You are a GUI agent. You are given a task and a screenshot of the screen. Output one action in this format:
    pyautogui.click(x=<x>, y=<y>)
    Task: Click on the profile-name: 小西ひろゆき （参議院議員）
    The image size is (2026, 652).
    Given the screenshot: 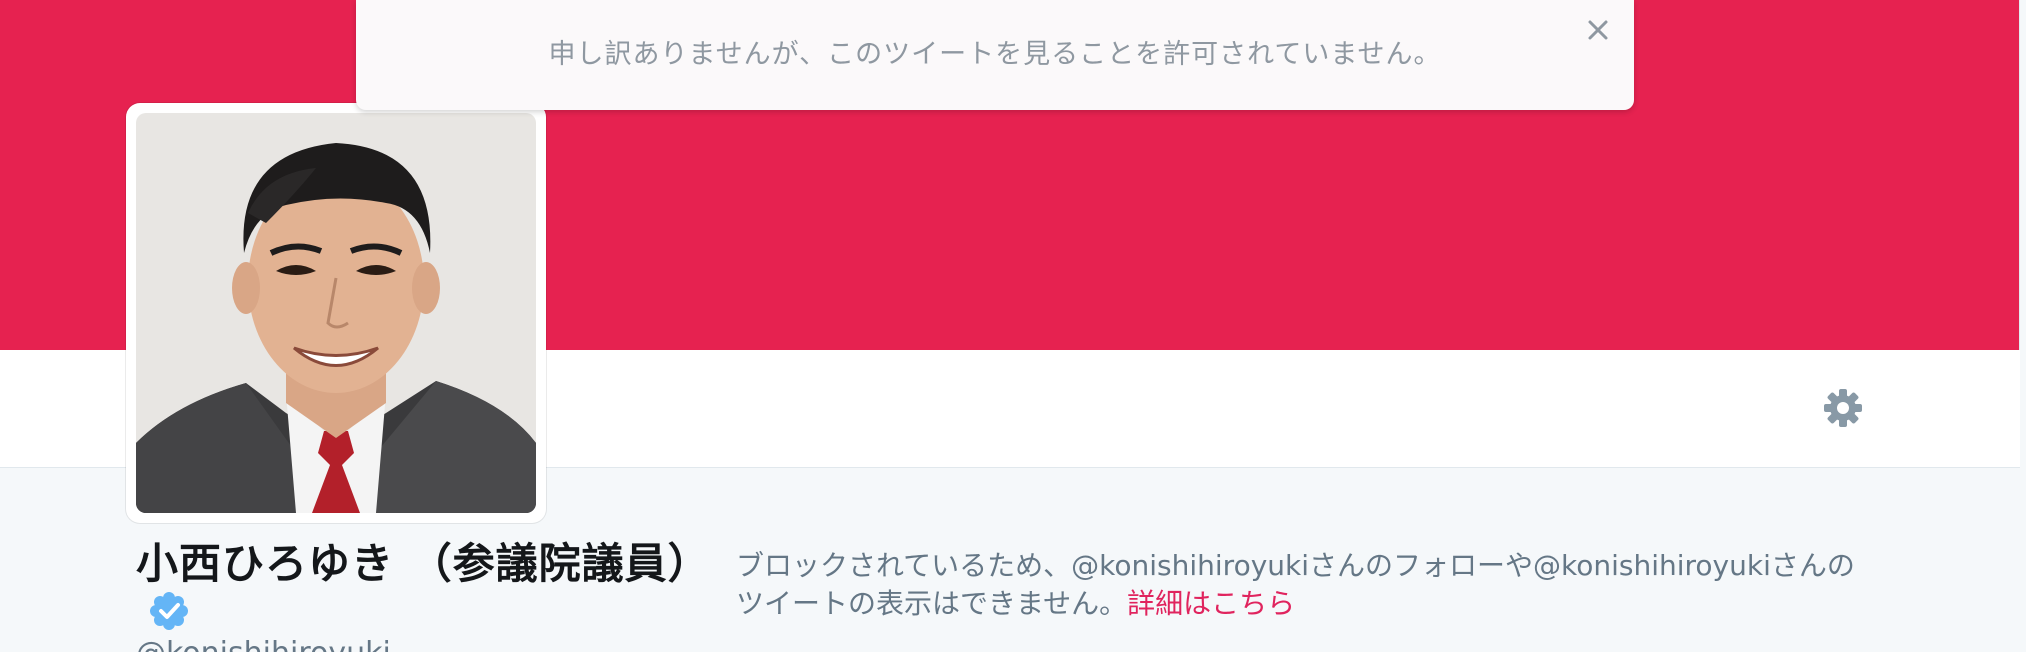 What is the action you would take?
    pyautogui.click(x=423, y=588)
    